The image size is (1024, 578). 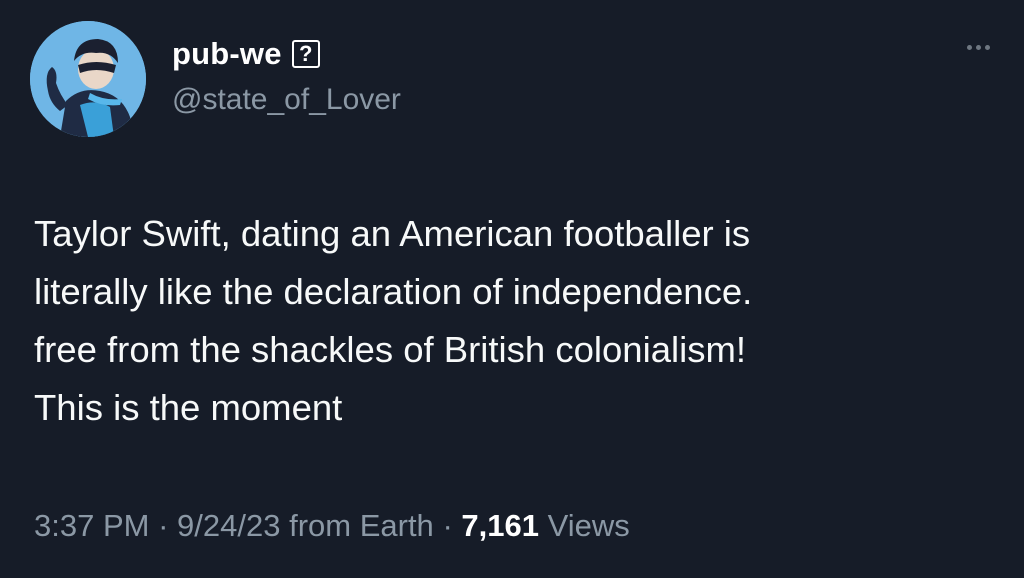 I want to click on display-name: pub-we, so click(x=227, y=54).